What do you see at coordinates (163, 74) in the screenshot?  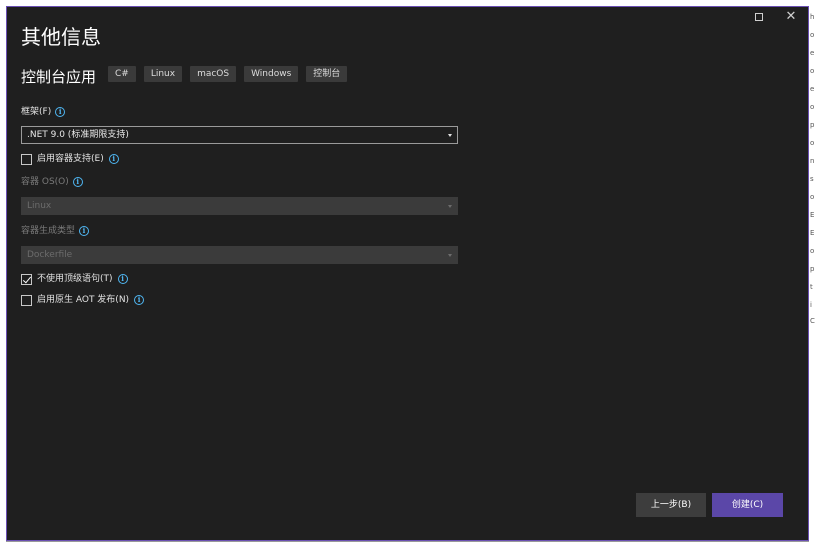 I see `tag-linux: Linux` at bounding box center [163, 74].